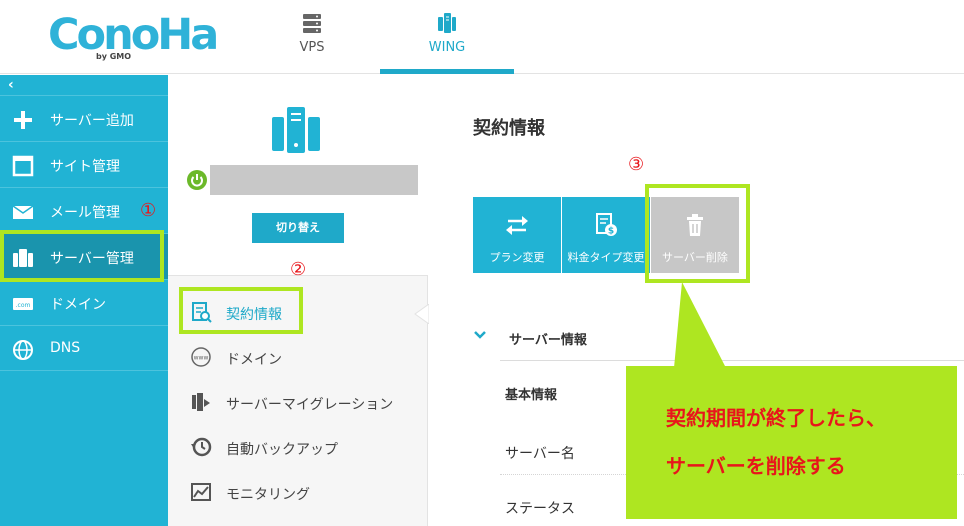  I want to click on active-menu-pointer, so click(421, 314).